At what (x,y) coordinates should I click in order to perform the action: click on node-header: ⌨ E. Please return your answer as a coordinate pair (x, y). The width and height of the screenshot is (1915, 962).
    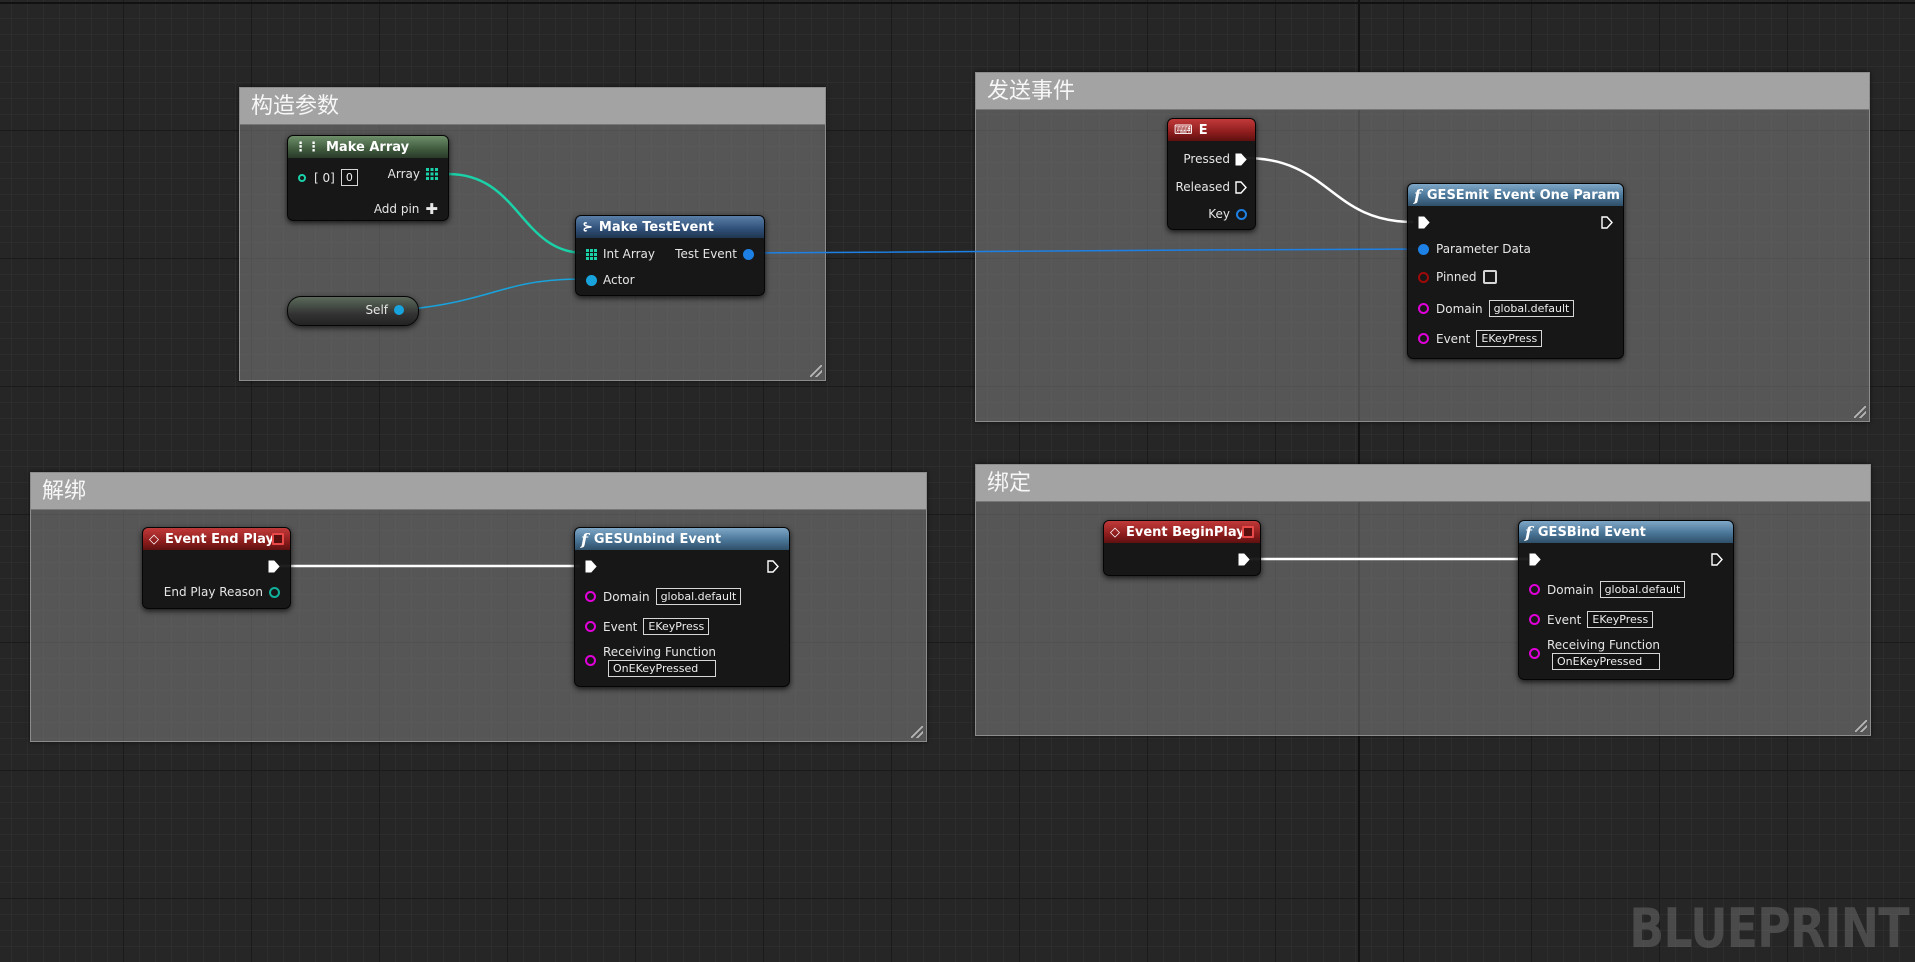
    Looking at the image, I should click on (1211, 130).